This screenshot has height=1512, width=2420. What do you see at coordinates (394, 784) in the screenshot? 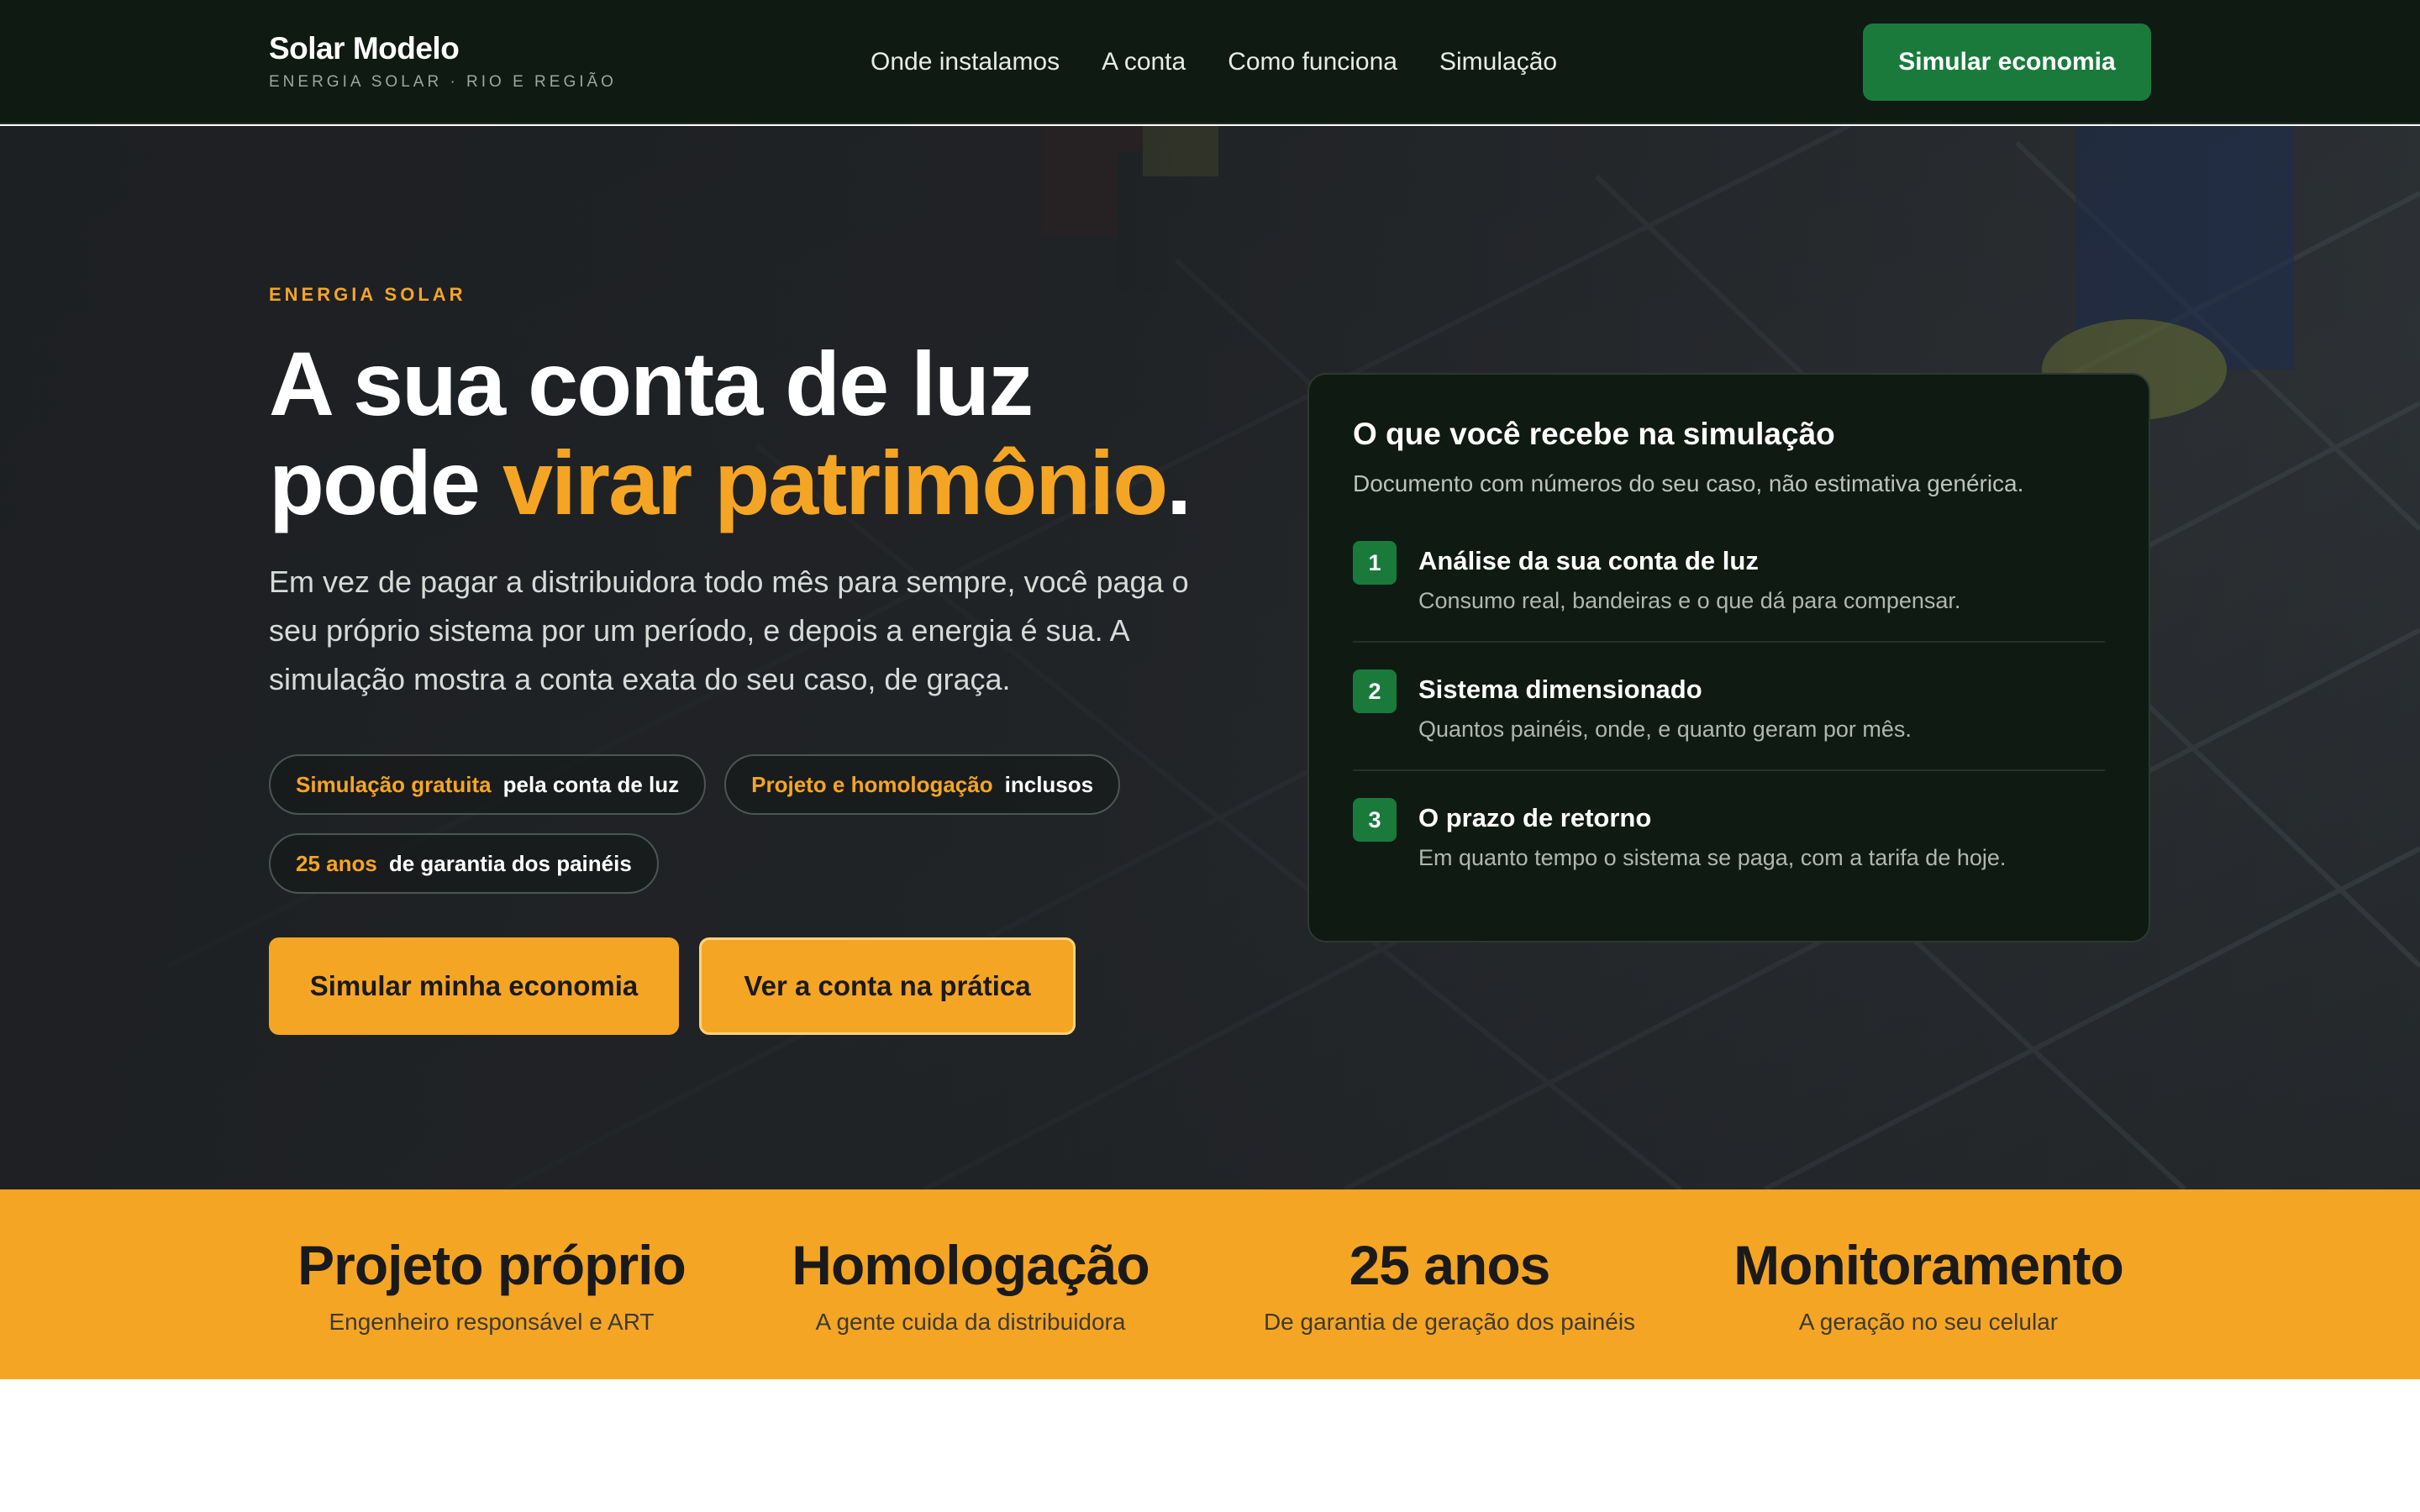
I see `chip-strong: Simulação gratuita` at bounding box center [394, 784].